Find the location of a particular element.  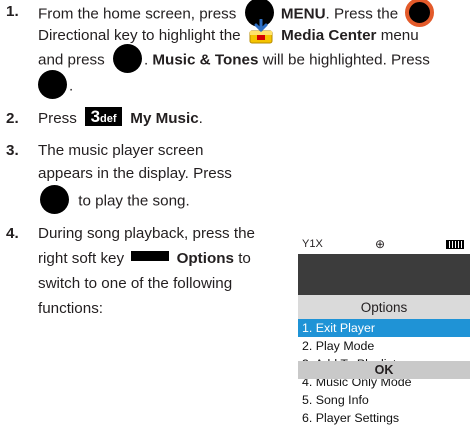

step-number: 4. is located at coordinates (12, 233).